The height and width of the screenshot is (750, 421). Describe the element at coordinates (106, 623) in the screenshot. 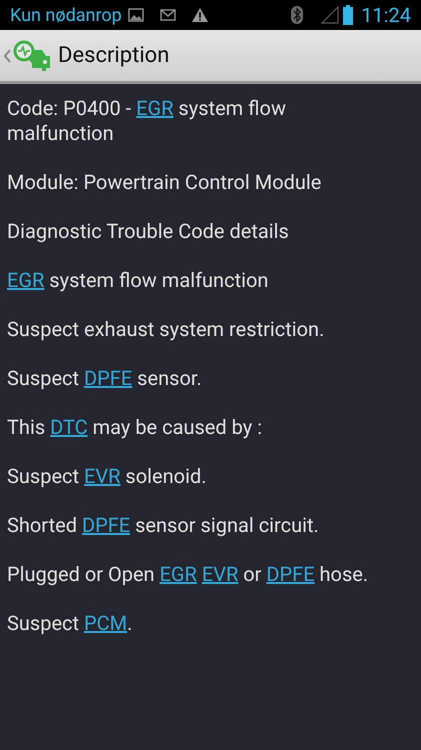

I see `term-link: PCM` at that location.